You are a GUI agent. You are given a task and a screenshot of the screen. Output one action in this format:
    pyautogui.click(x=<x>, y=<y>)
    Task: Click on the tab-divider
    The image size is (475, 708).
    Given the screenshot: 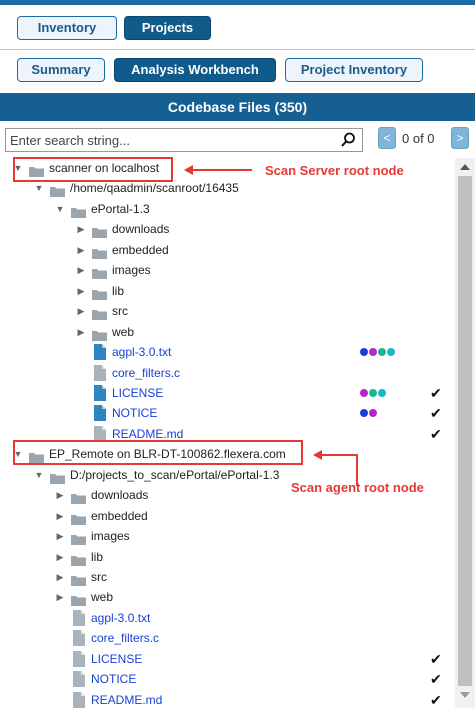 What is the action you would take?
    pyautogui.click(x=237, y=49)
    